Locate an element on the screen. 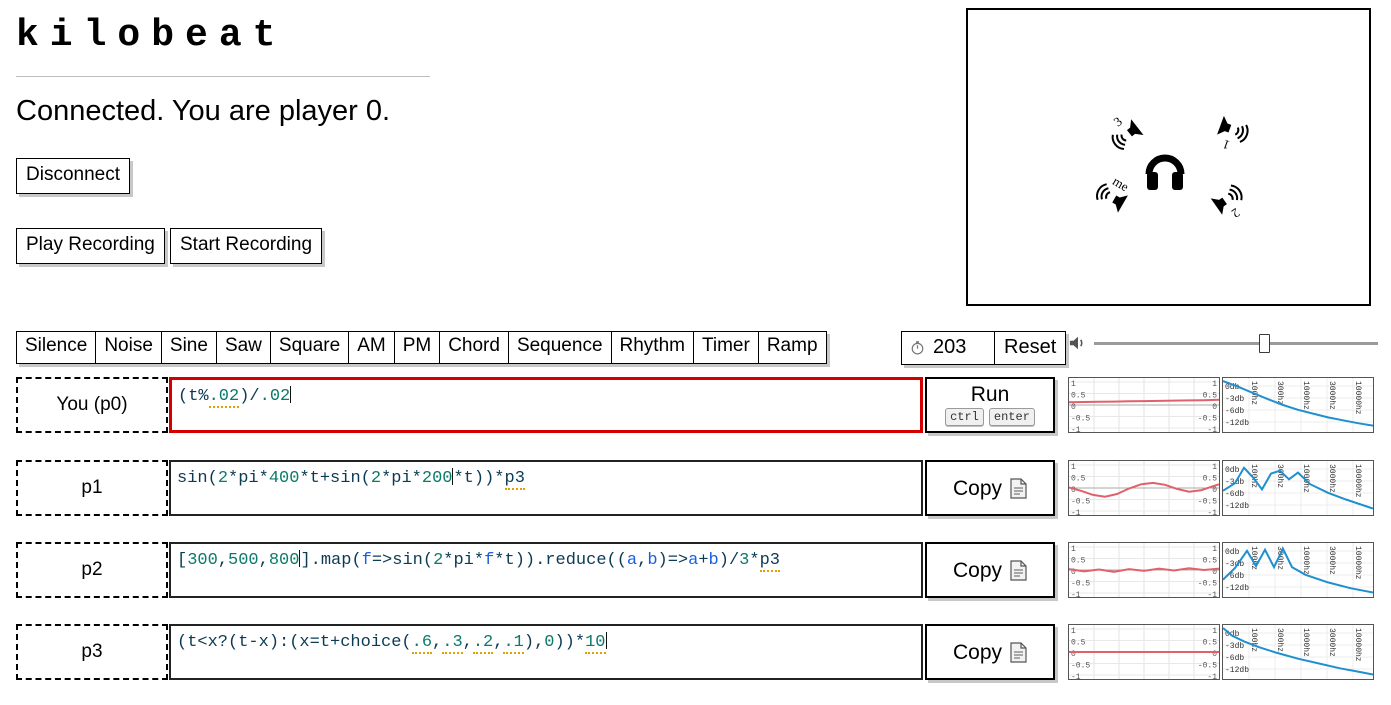  timer-display: 203 is located at coordinates (947, 348).